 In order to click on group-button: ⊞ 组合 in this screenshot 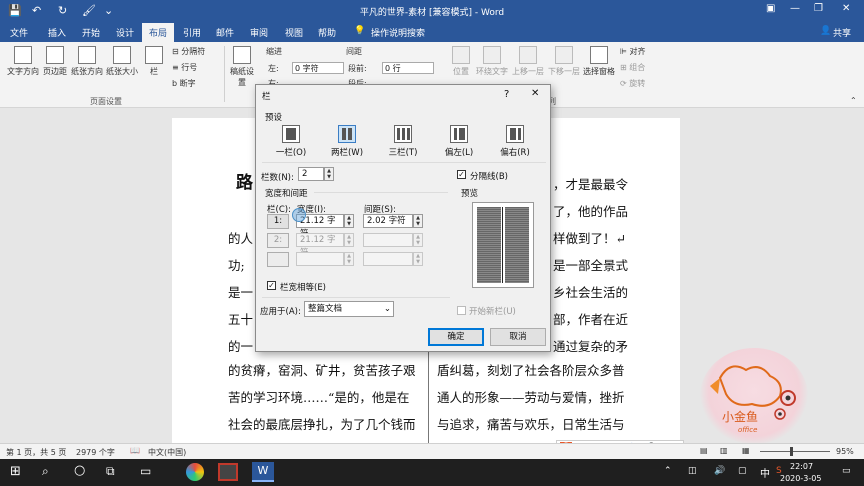, I will do `click(632, 67)`.